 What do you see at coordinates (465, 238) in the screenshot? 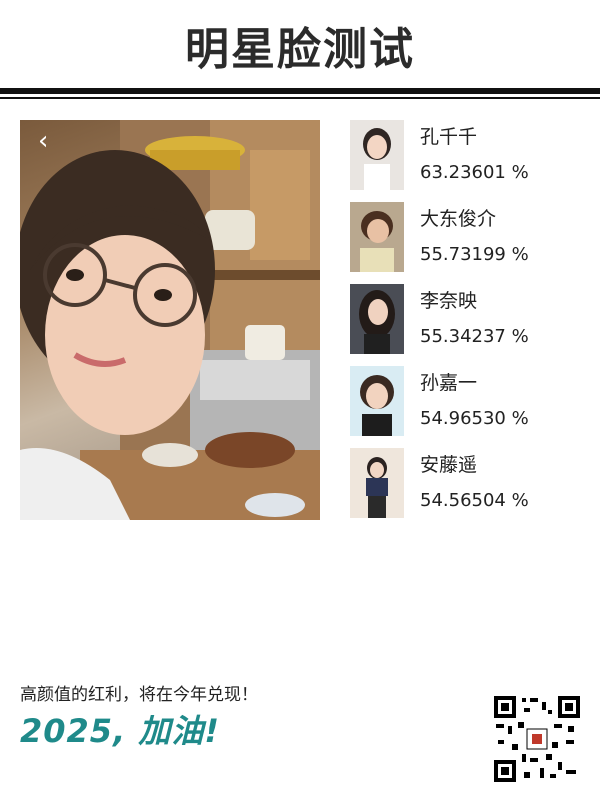
I see `result-item: 大东俊介 55.73199 %` at bounding box center [465, 238].